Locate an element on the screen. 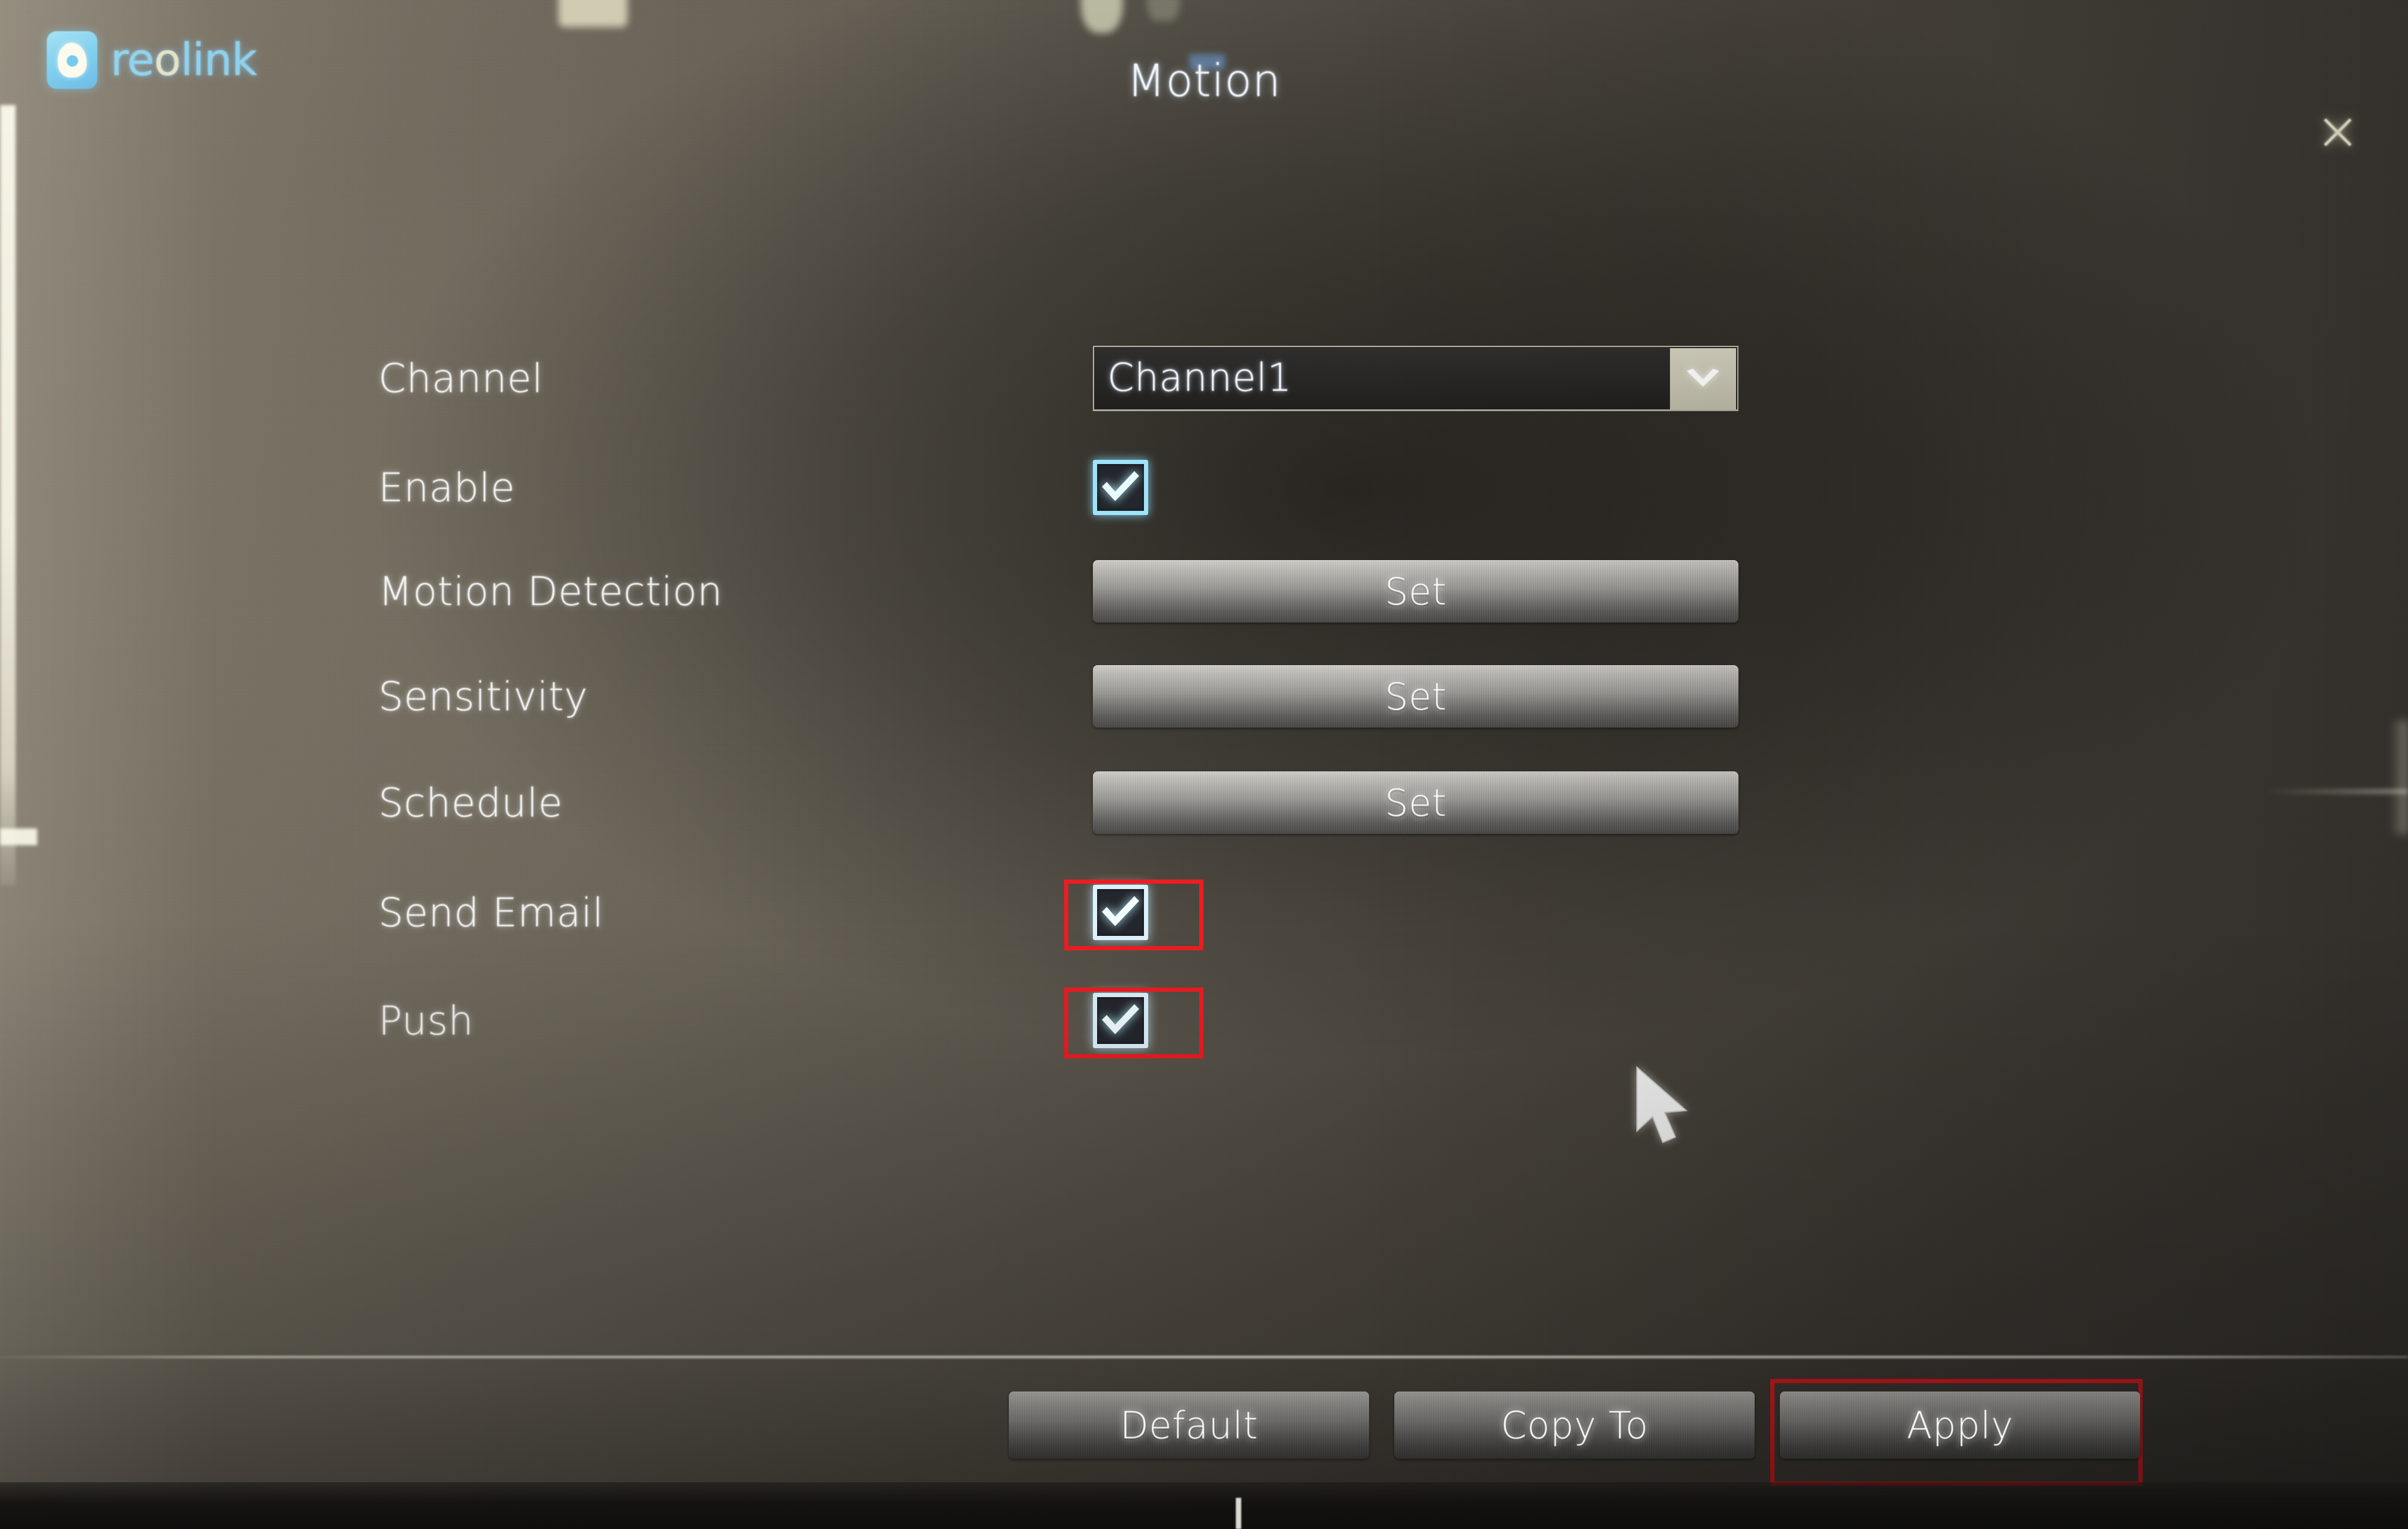  channel-select: Channel1 is located at coordinates (1415, 379).